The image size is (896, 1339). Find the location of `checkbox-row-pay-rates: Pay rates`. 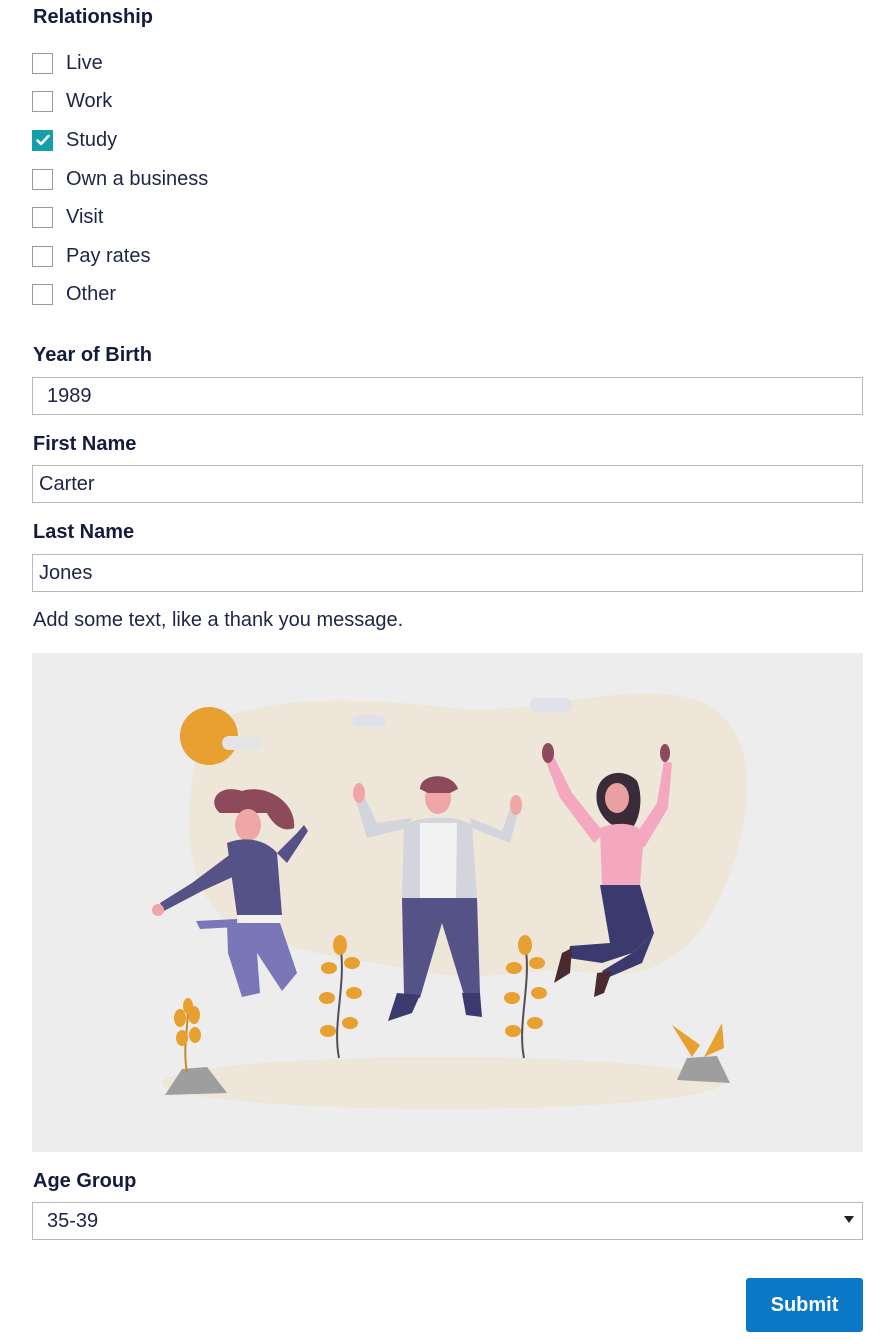

checkbox-row-pay-rates: Pay rates is located at coordinates (91, 256).